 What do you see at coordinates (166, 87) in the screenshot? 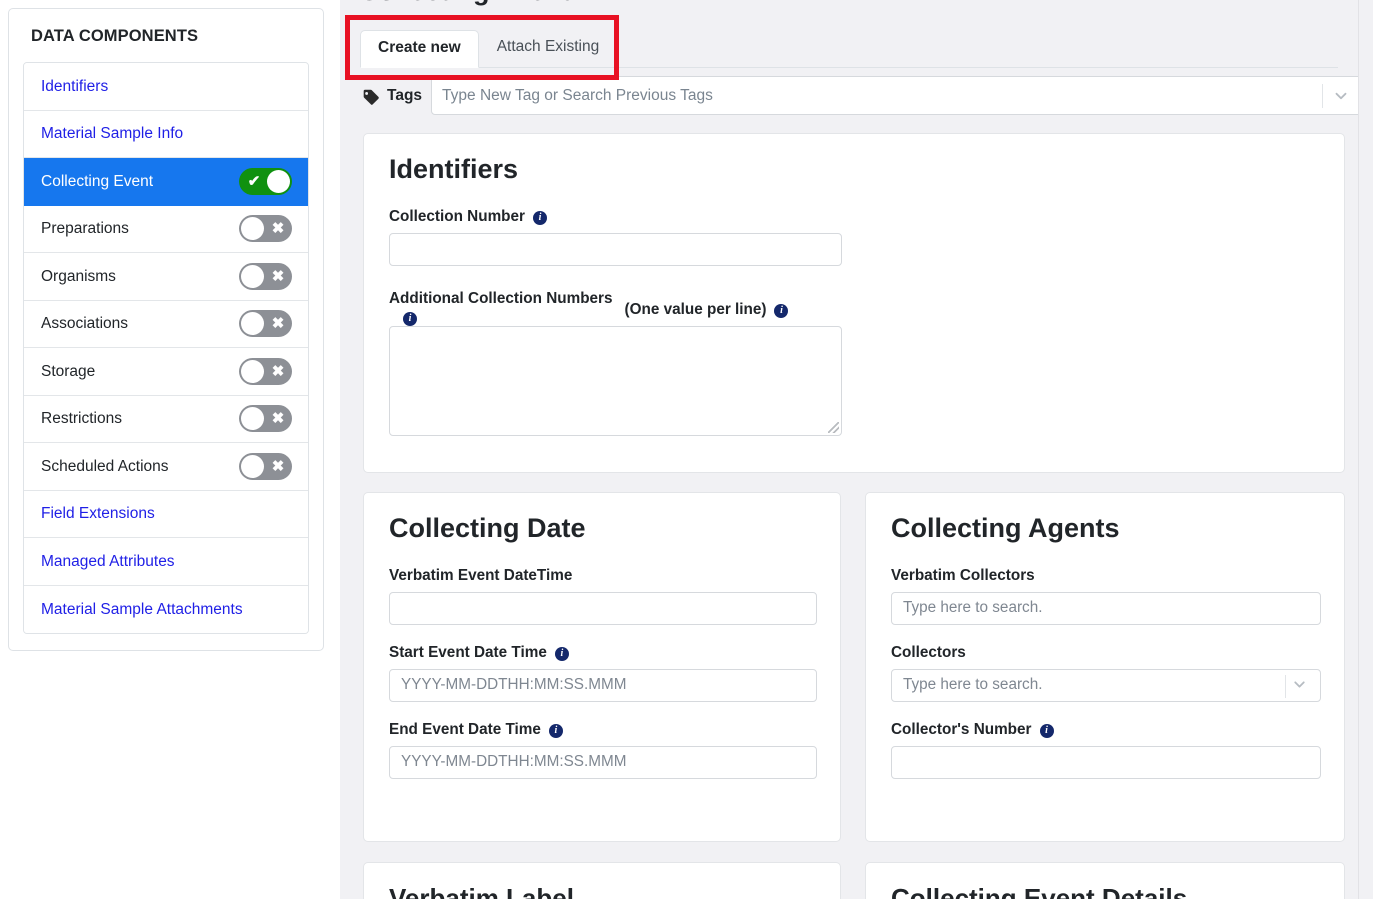
I see `sidebar-item-identifiers: Identifiers` at bounding box center [166, 87].